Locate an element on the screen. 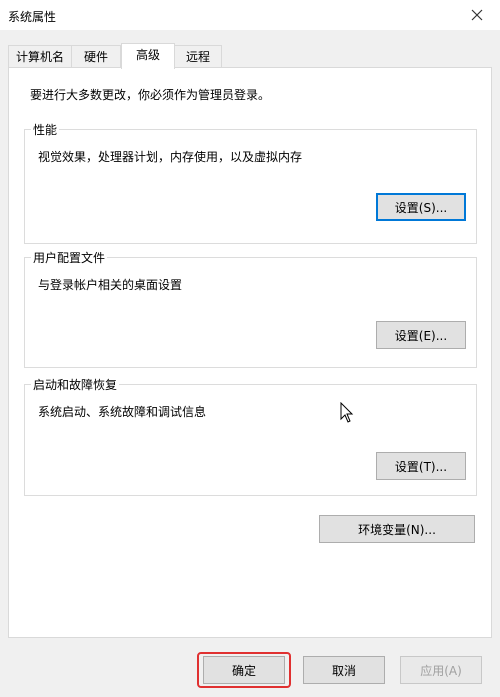 This screenshot has height=697, width=500. apply-button: 应用(A) is located at coordinates (441, 670).